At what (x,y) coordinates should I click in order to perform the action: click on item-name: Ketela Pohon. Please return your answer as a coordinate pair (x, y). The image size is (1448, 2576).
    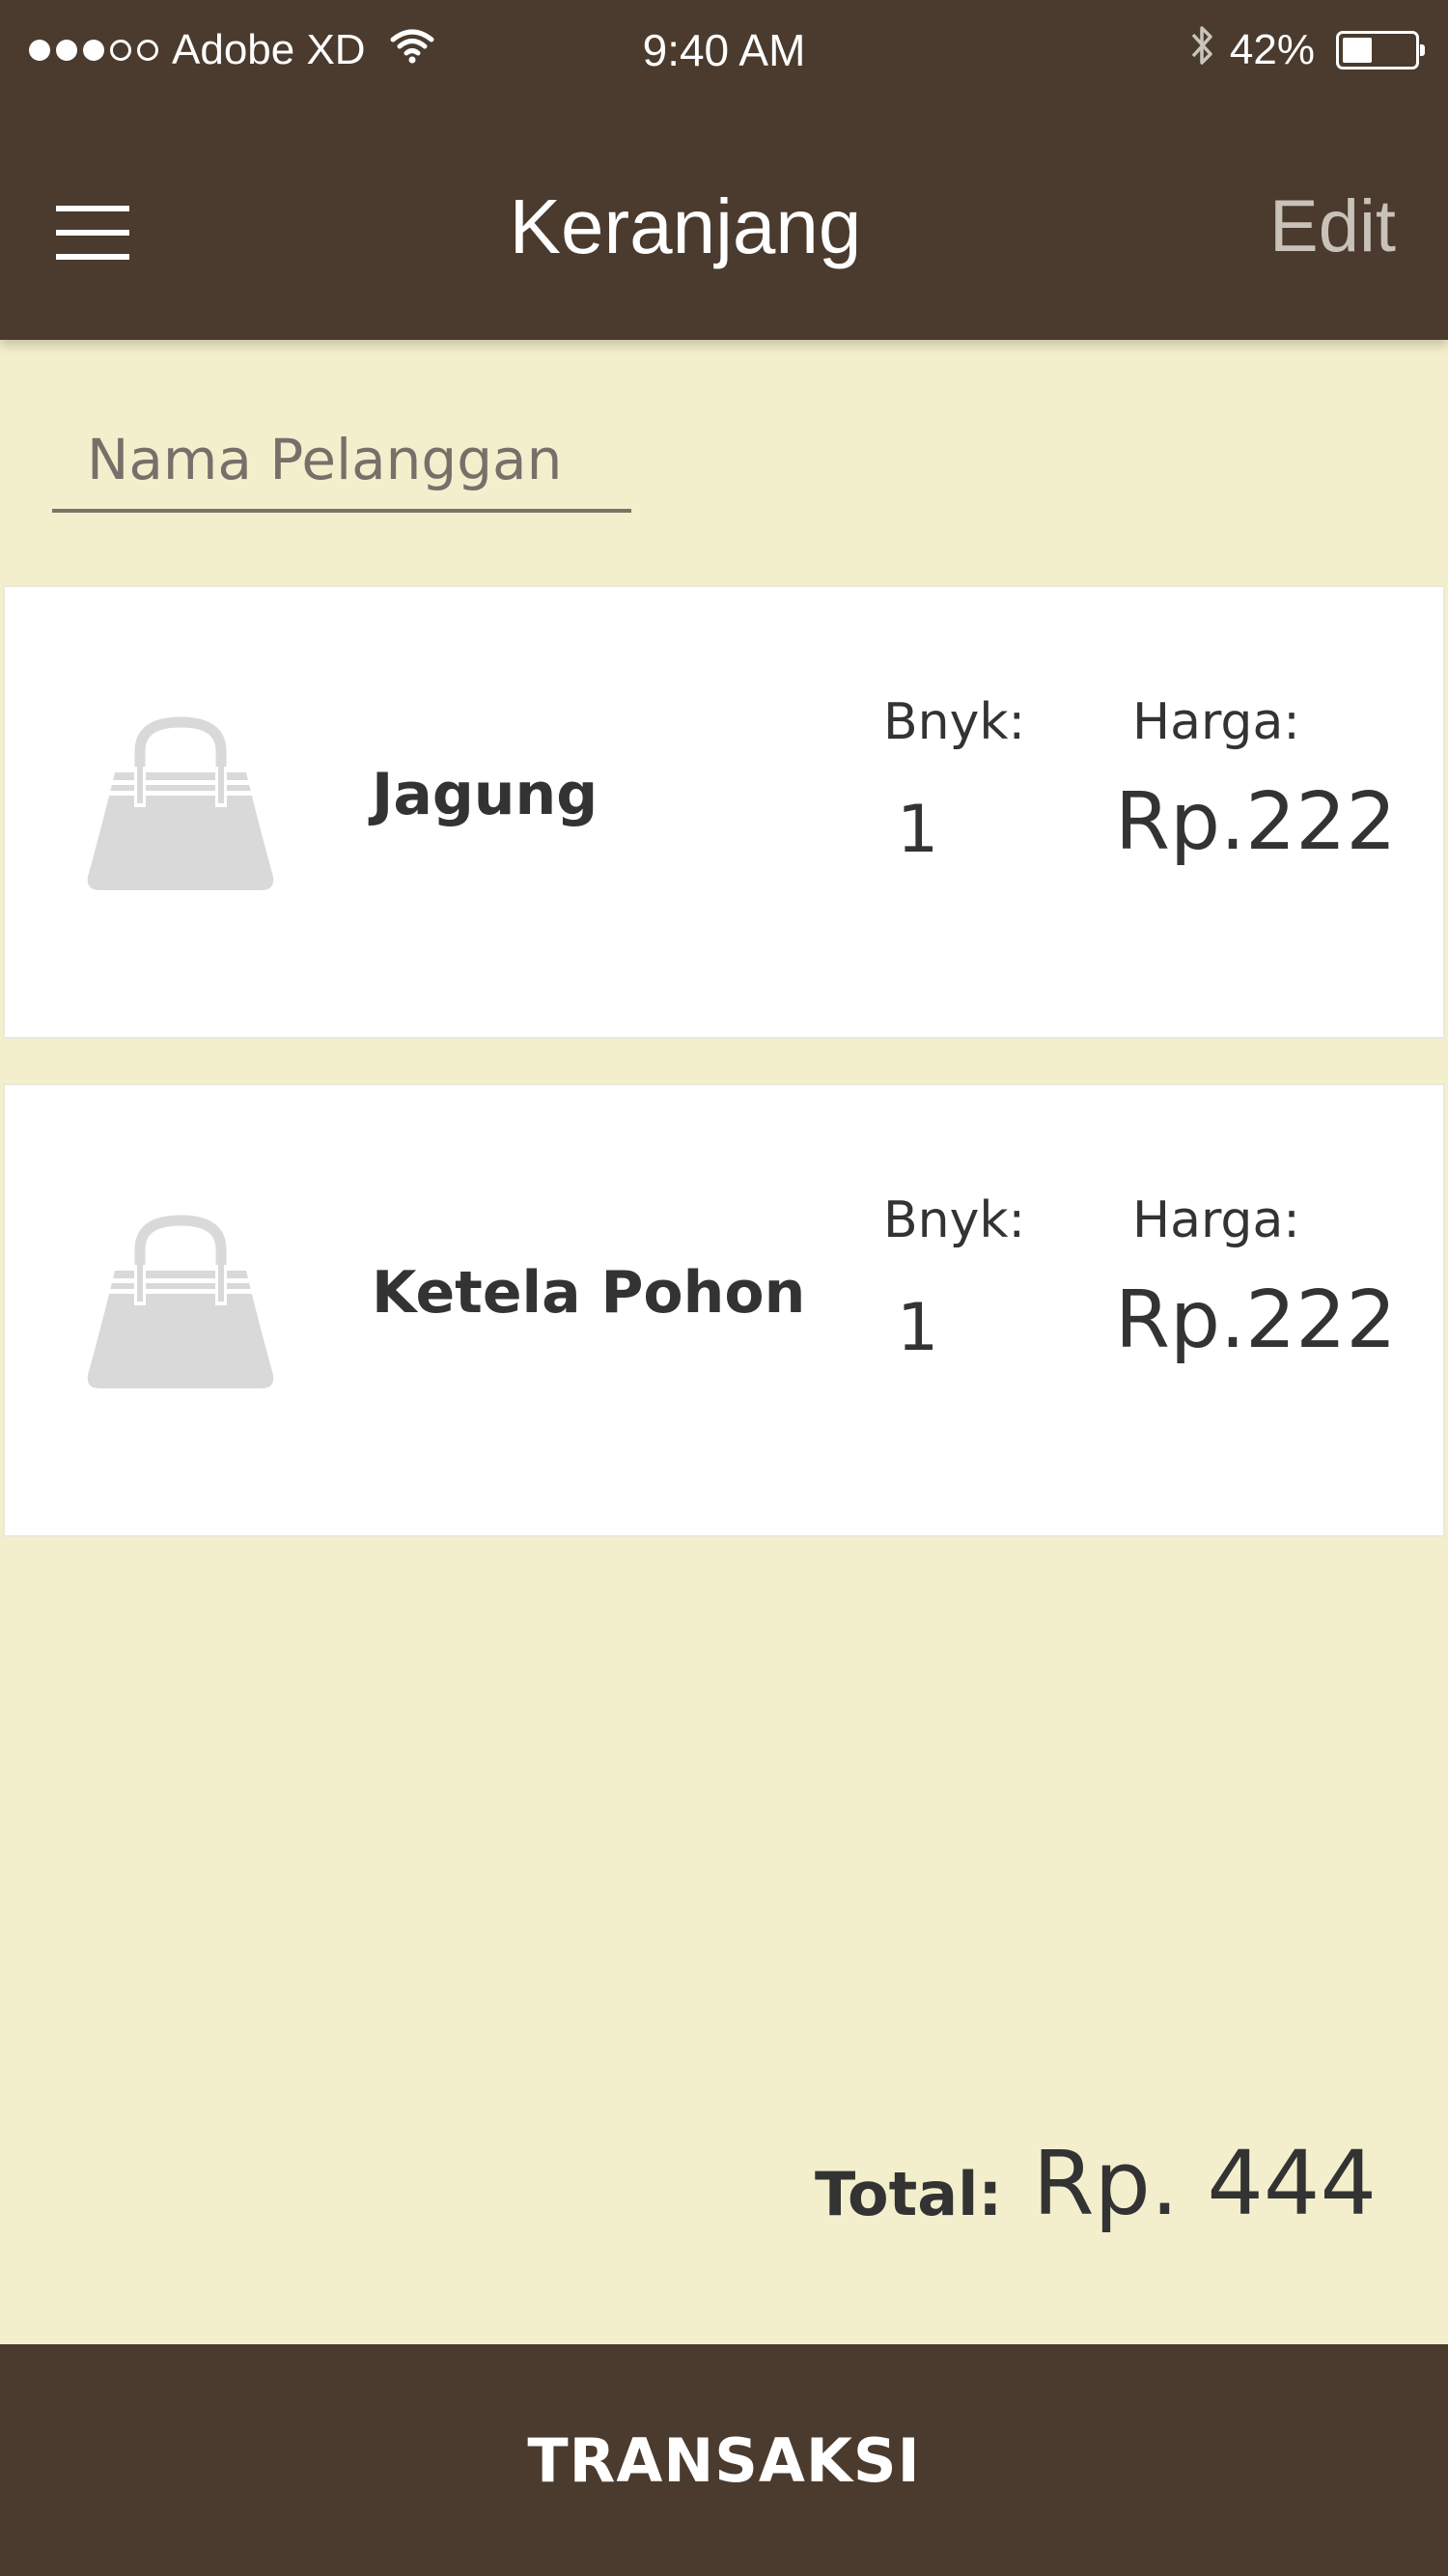
    Looking at the image, I should click on (589, 1293).